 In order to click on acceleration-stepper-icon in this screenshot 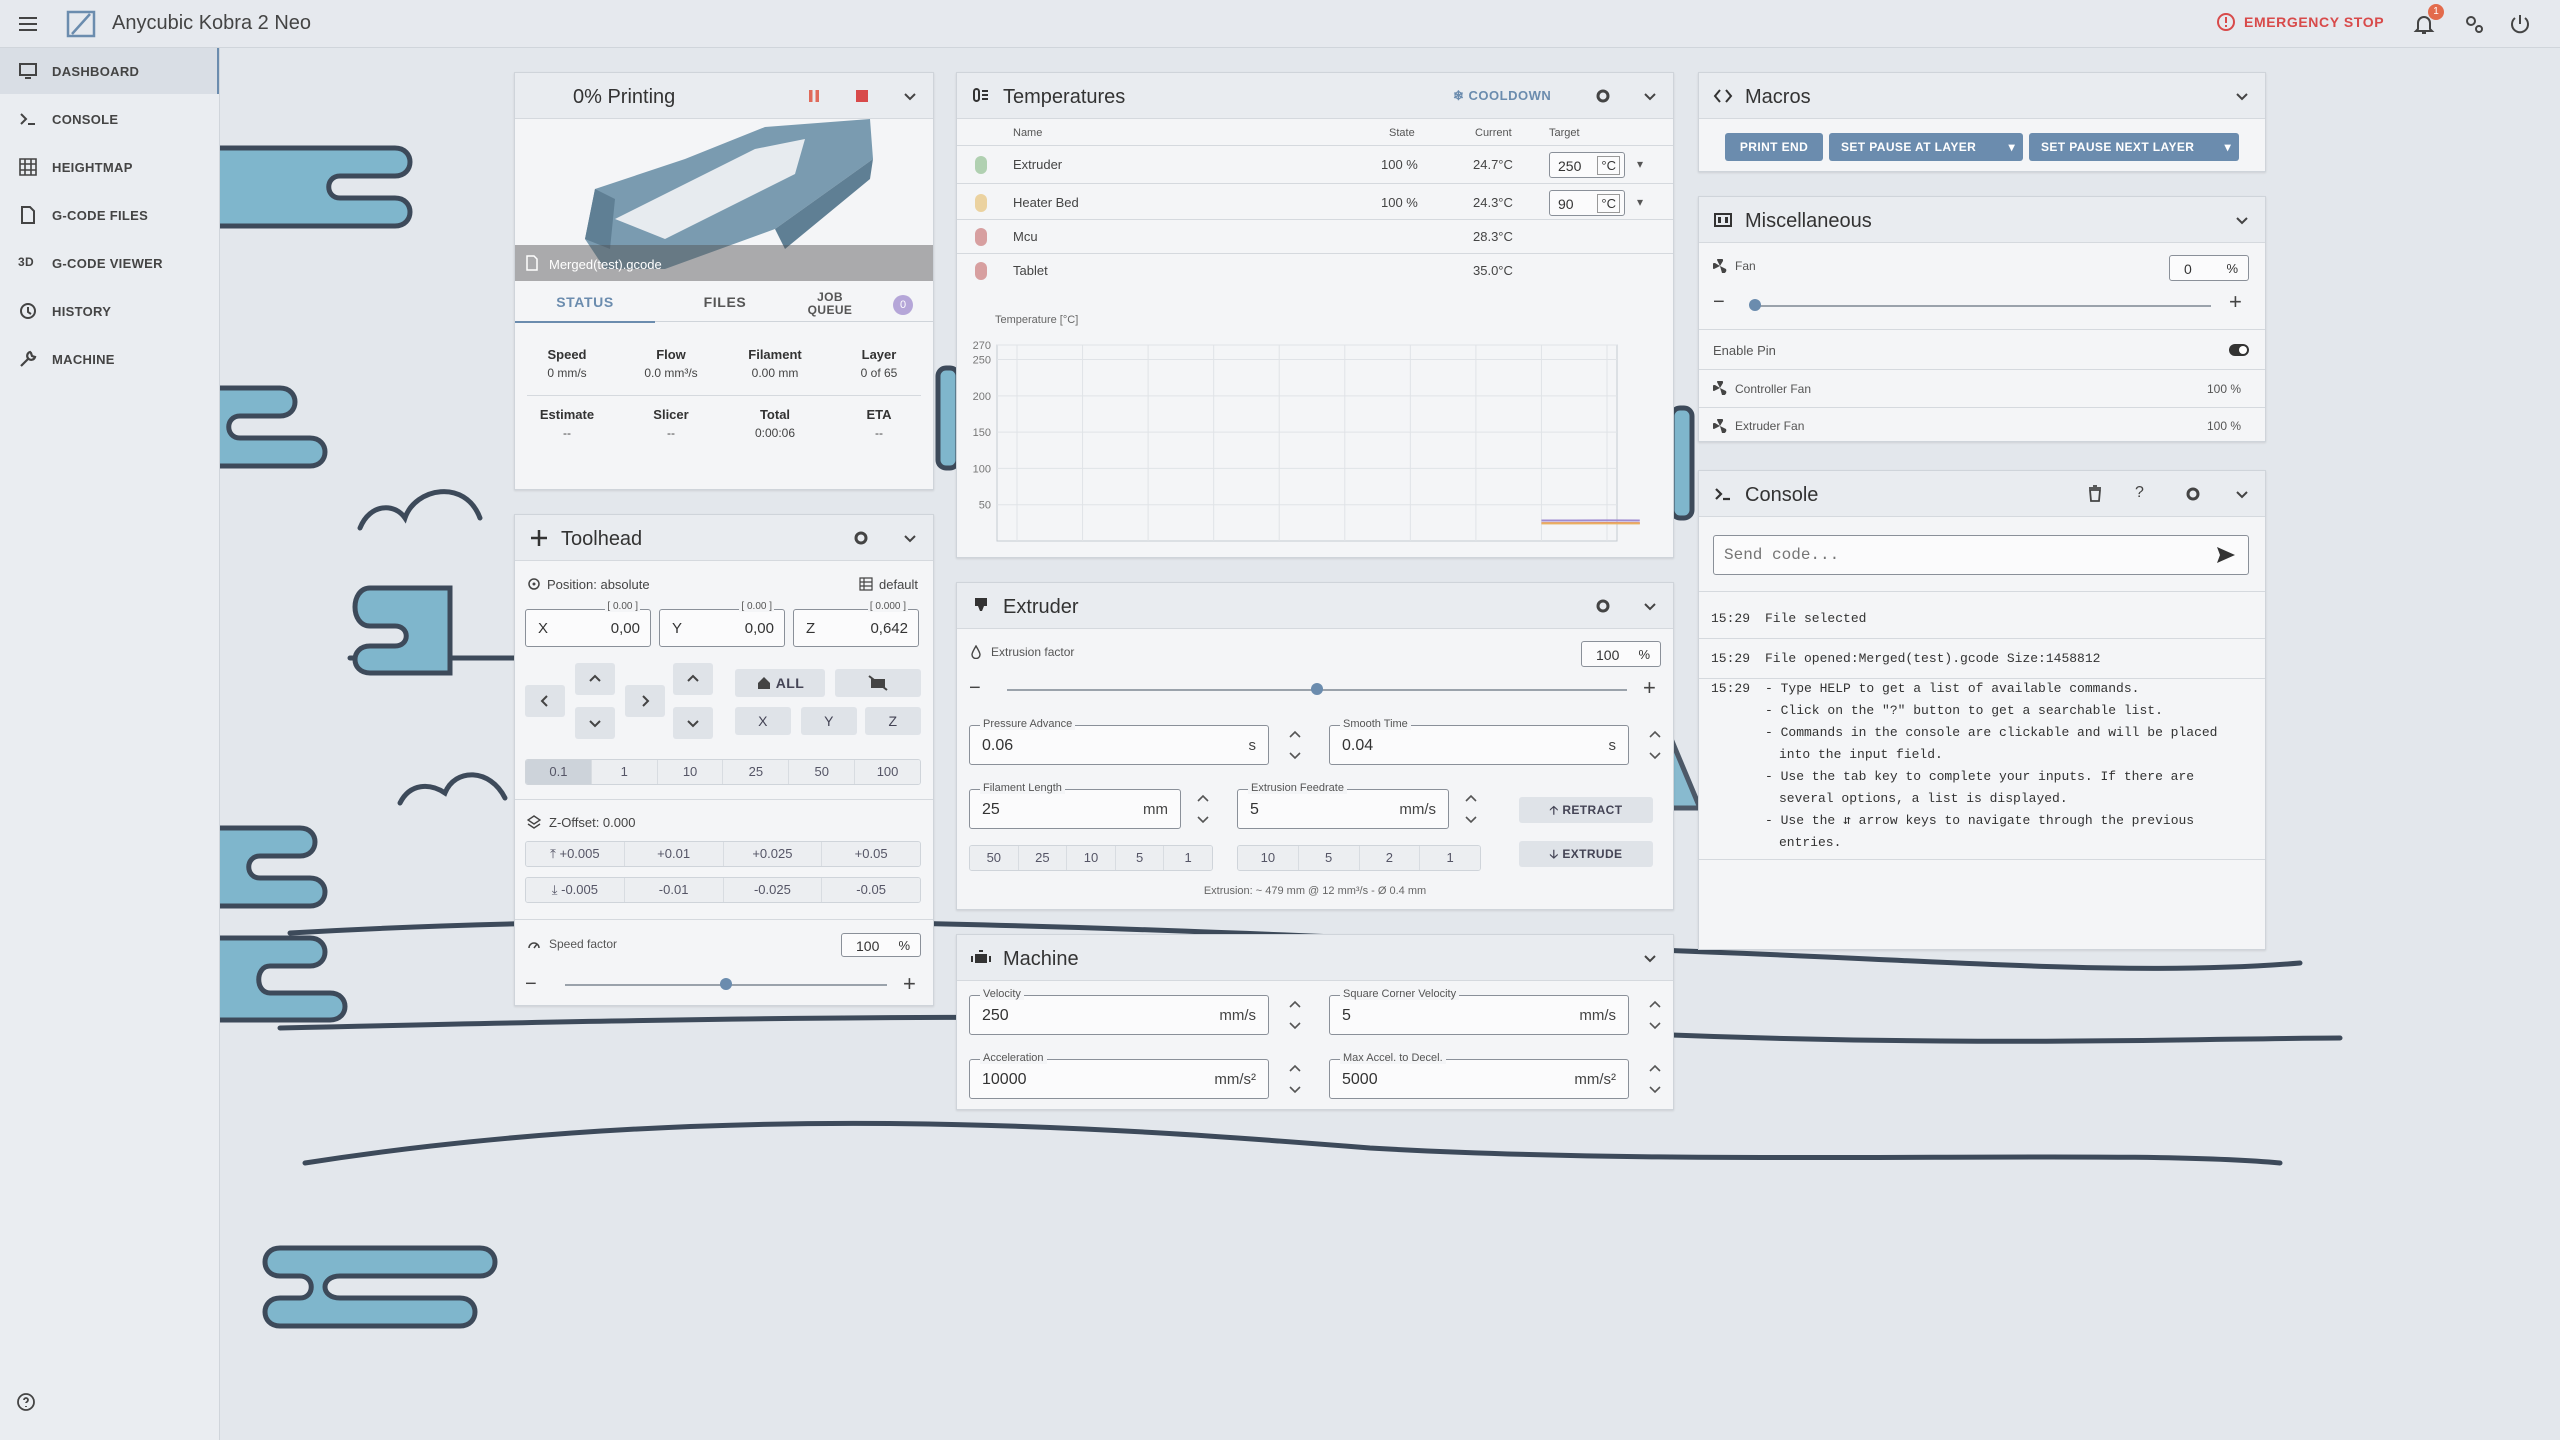, I will do `click(1295, 1079)`.